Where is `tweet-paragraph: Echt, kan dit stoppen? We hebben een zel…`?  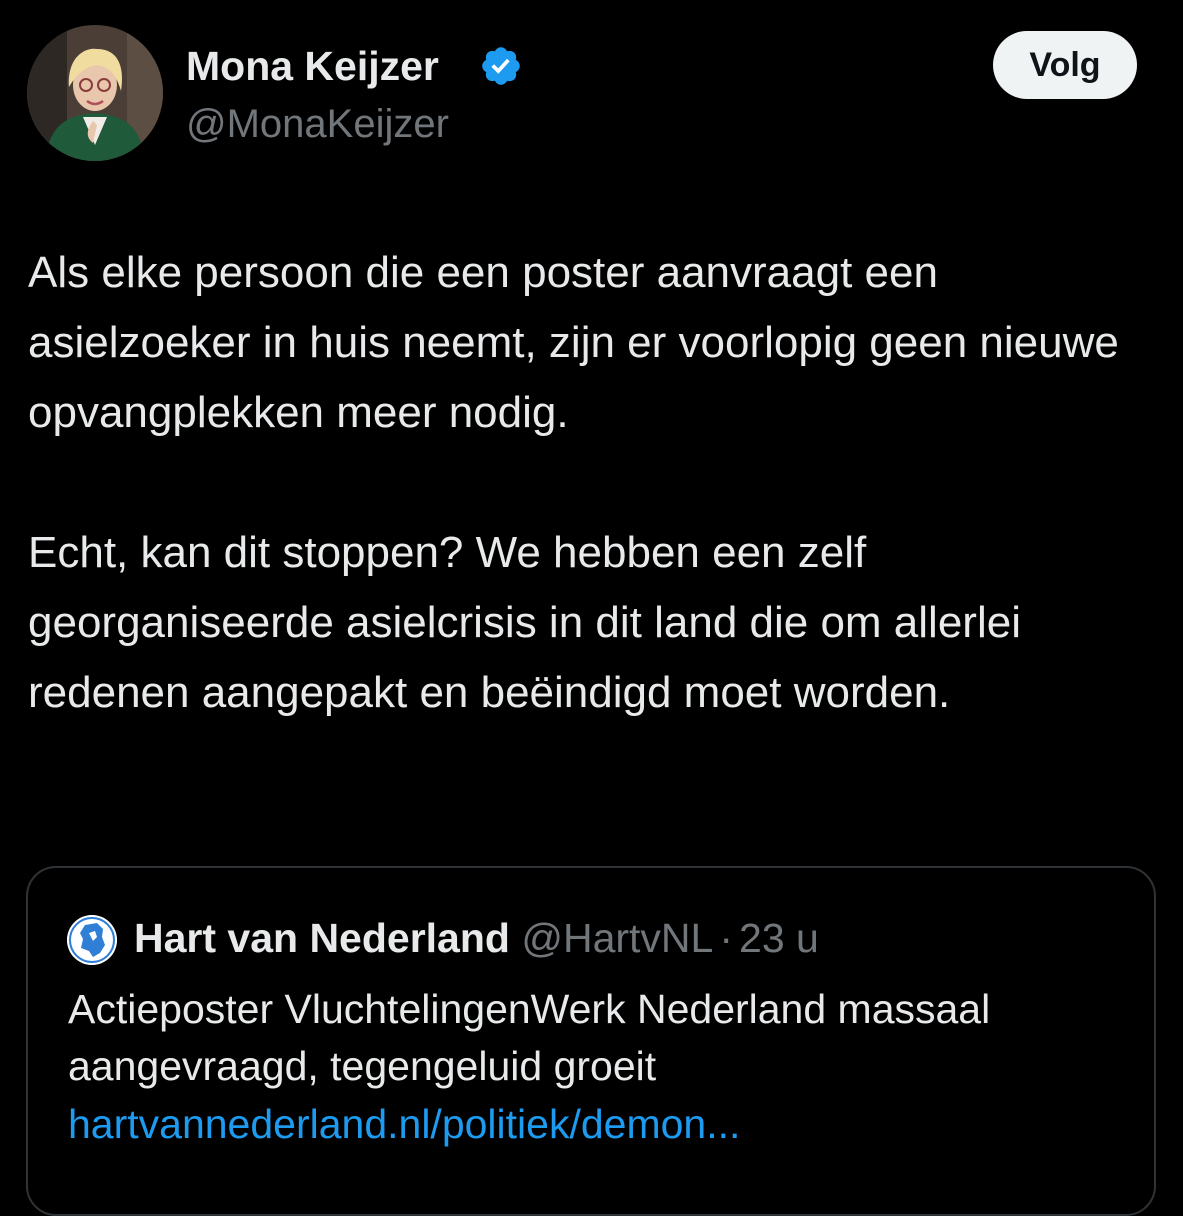
tweet-paragraph: Echt, kan dit stoppen? We hebben een zel… is located at coordinates (524, 622).